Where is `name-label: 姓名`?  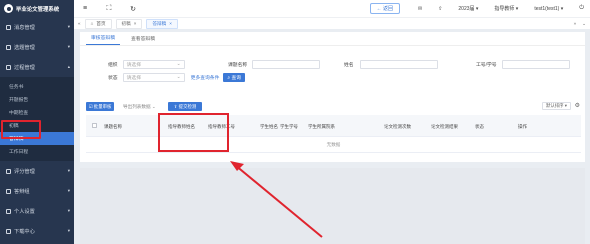
name-label: 姓名 is located at coordinates (349, 65).